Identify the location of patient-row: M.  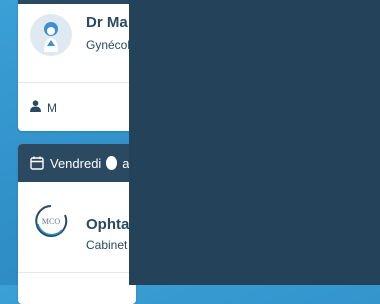
(76, 107).